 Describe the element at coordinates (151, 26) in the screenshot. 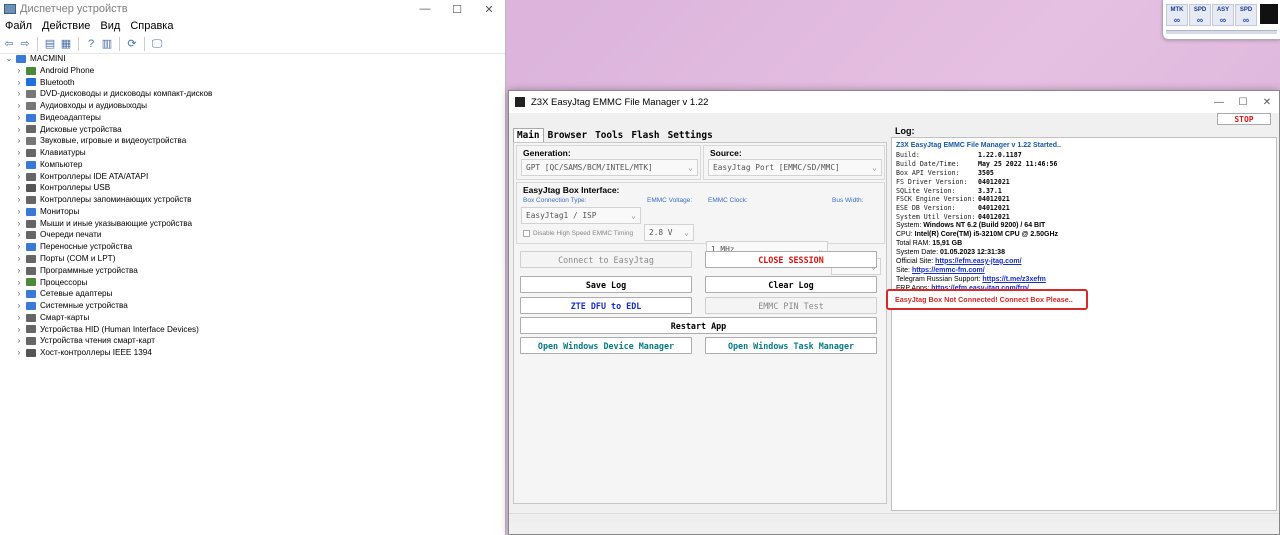

I see `menu-help: Справка` at that location.